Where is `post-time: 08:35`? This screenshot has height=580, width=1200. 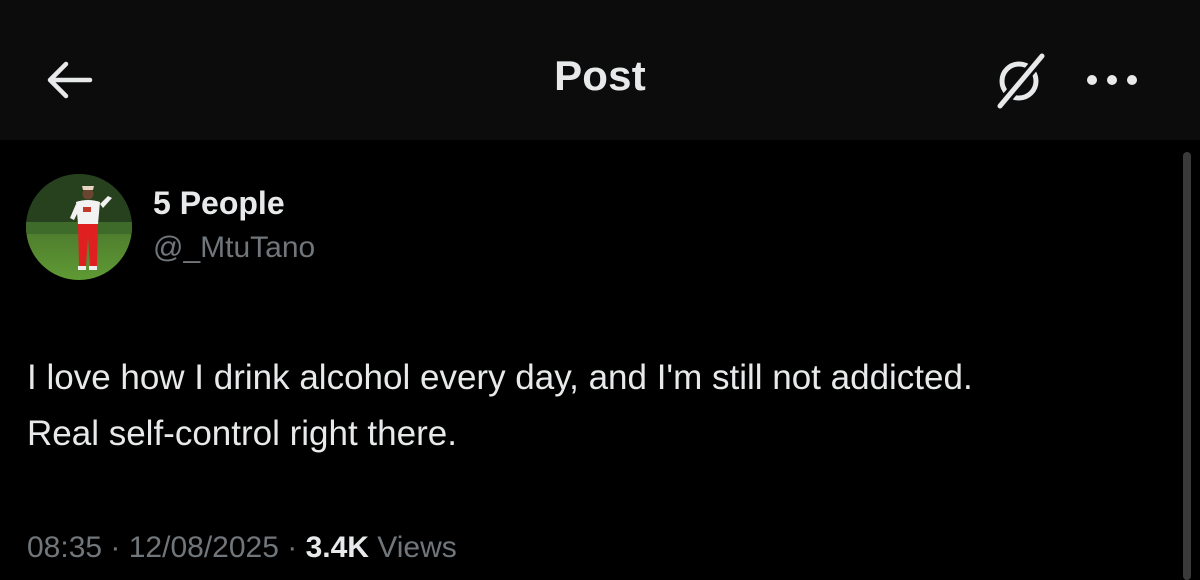
post-time: 08:35 is located at coordinates (64, 547).